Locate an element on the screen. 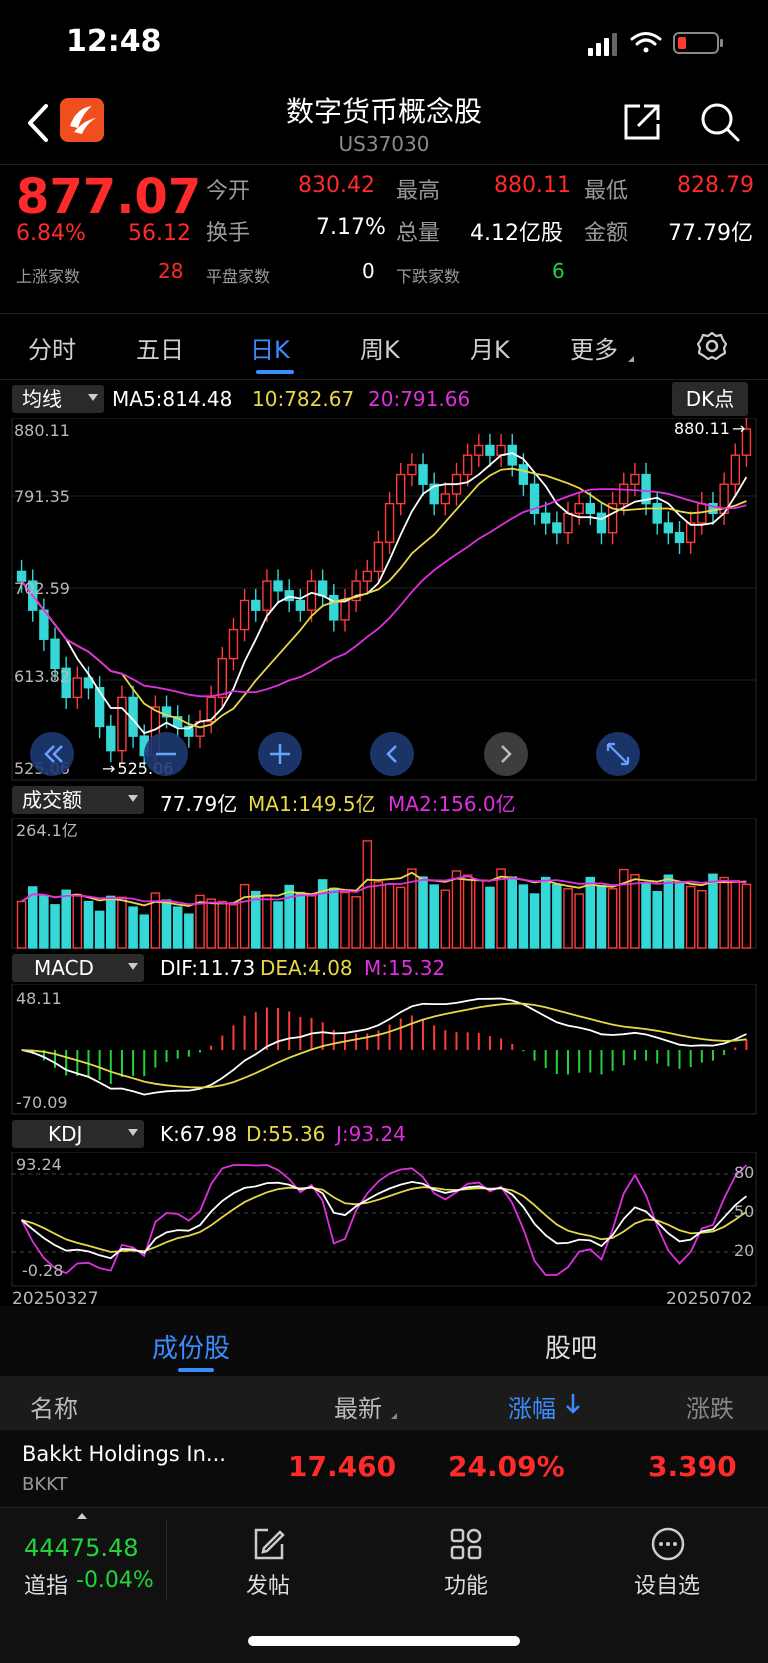 The image size is (768, 1663). share-icon is located at coordinates (642, 122).